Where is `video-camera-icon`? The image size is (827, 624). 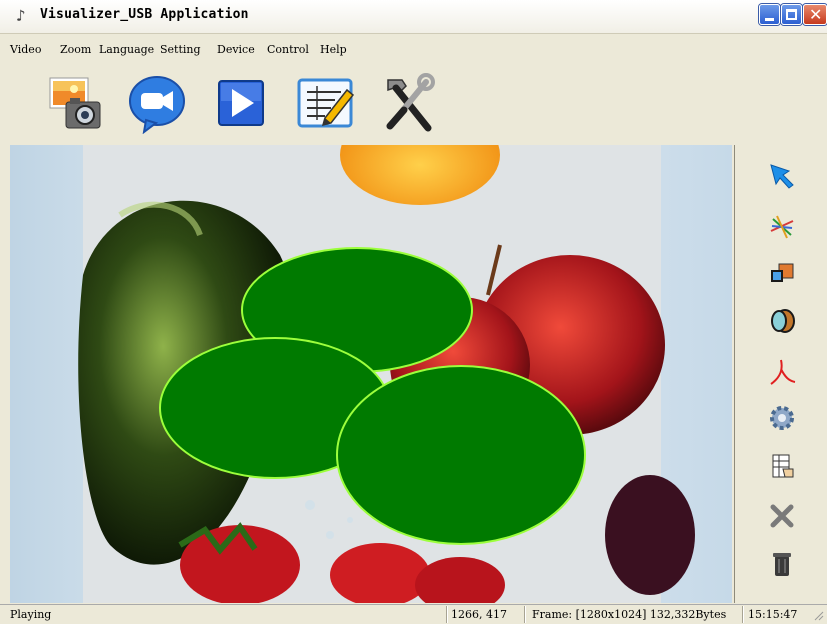
video-camera-icon is located at coordinates (157, 103).